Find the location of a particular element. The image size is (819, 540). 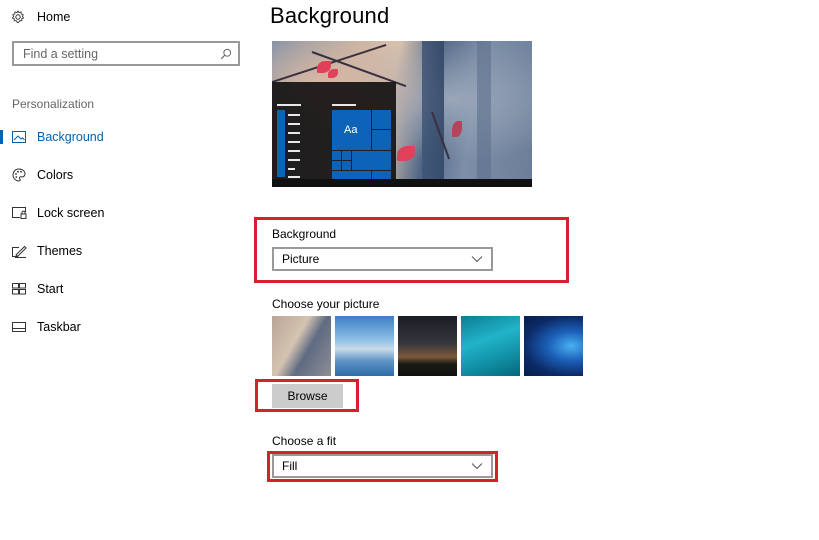

home-link: Home is located at coordinates (40, 17).